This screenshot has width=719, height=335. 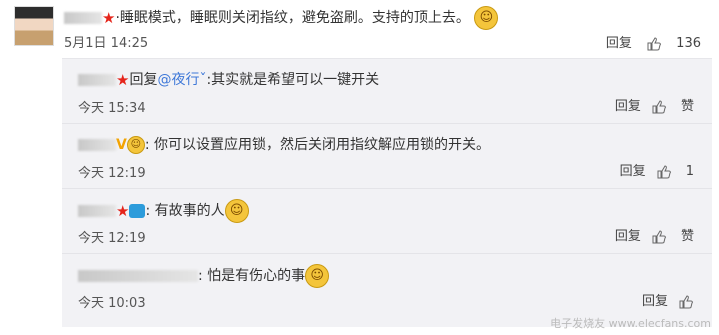 I want to click on like-button: 1, so click(x=675, y=171).